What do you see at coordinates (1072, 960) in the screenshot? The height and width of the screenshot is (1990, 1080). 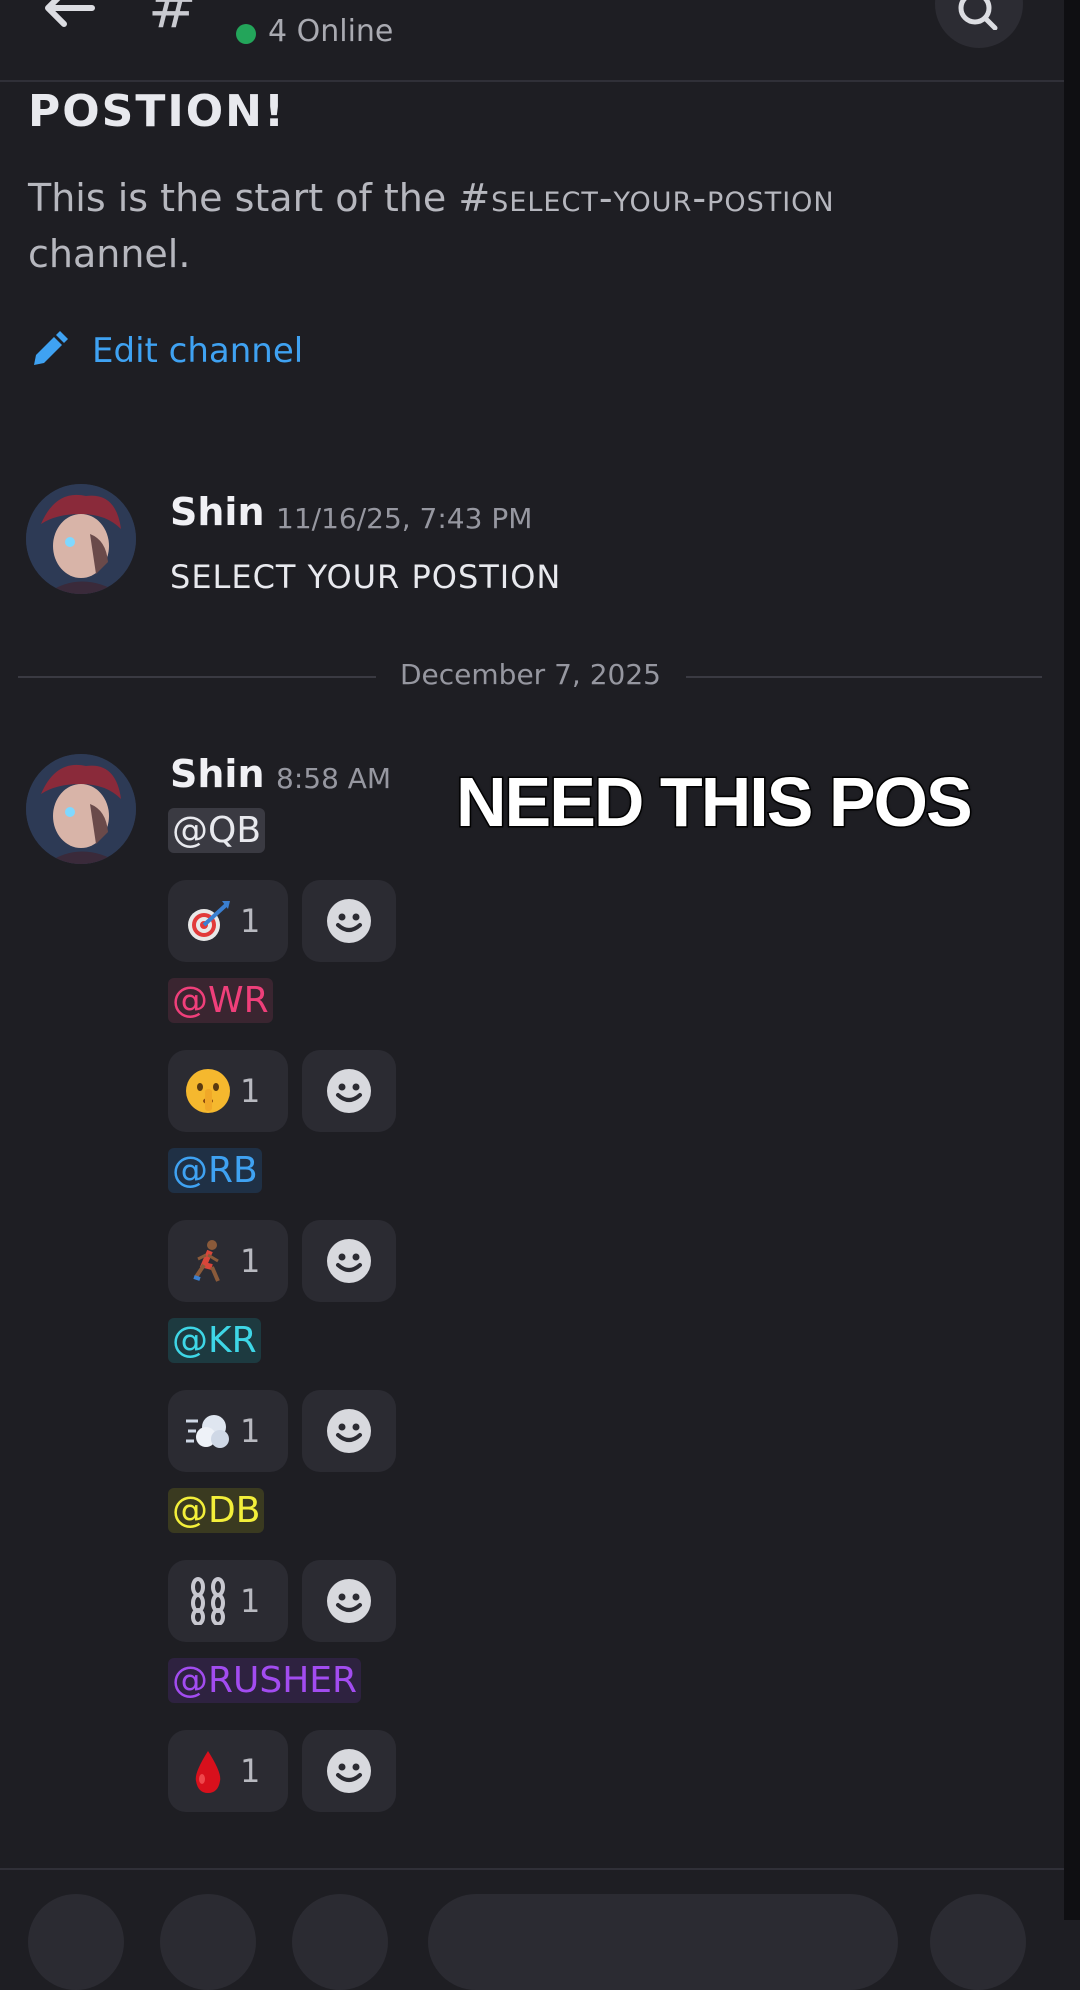 I see `screen-edge` at bounding box center [1072, 960].